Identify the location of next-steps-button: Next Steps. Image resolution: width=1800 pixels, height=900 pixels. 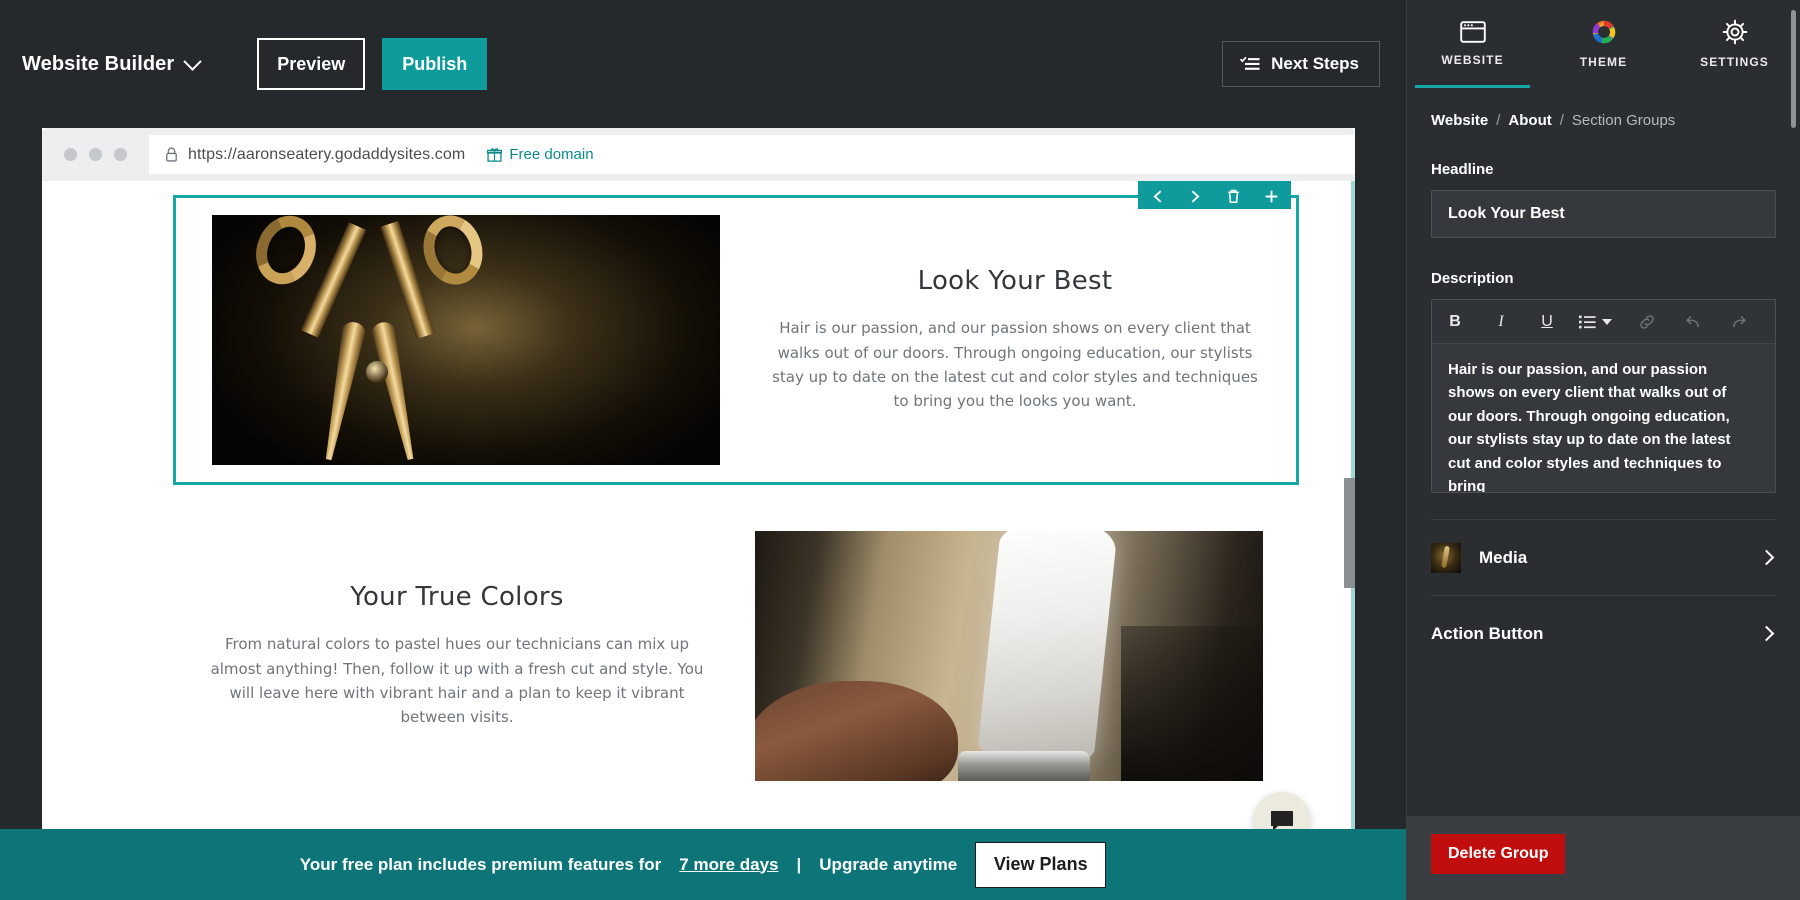
(1301, 64).